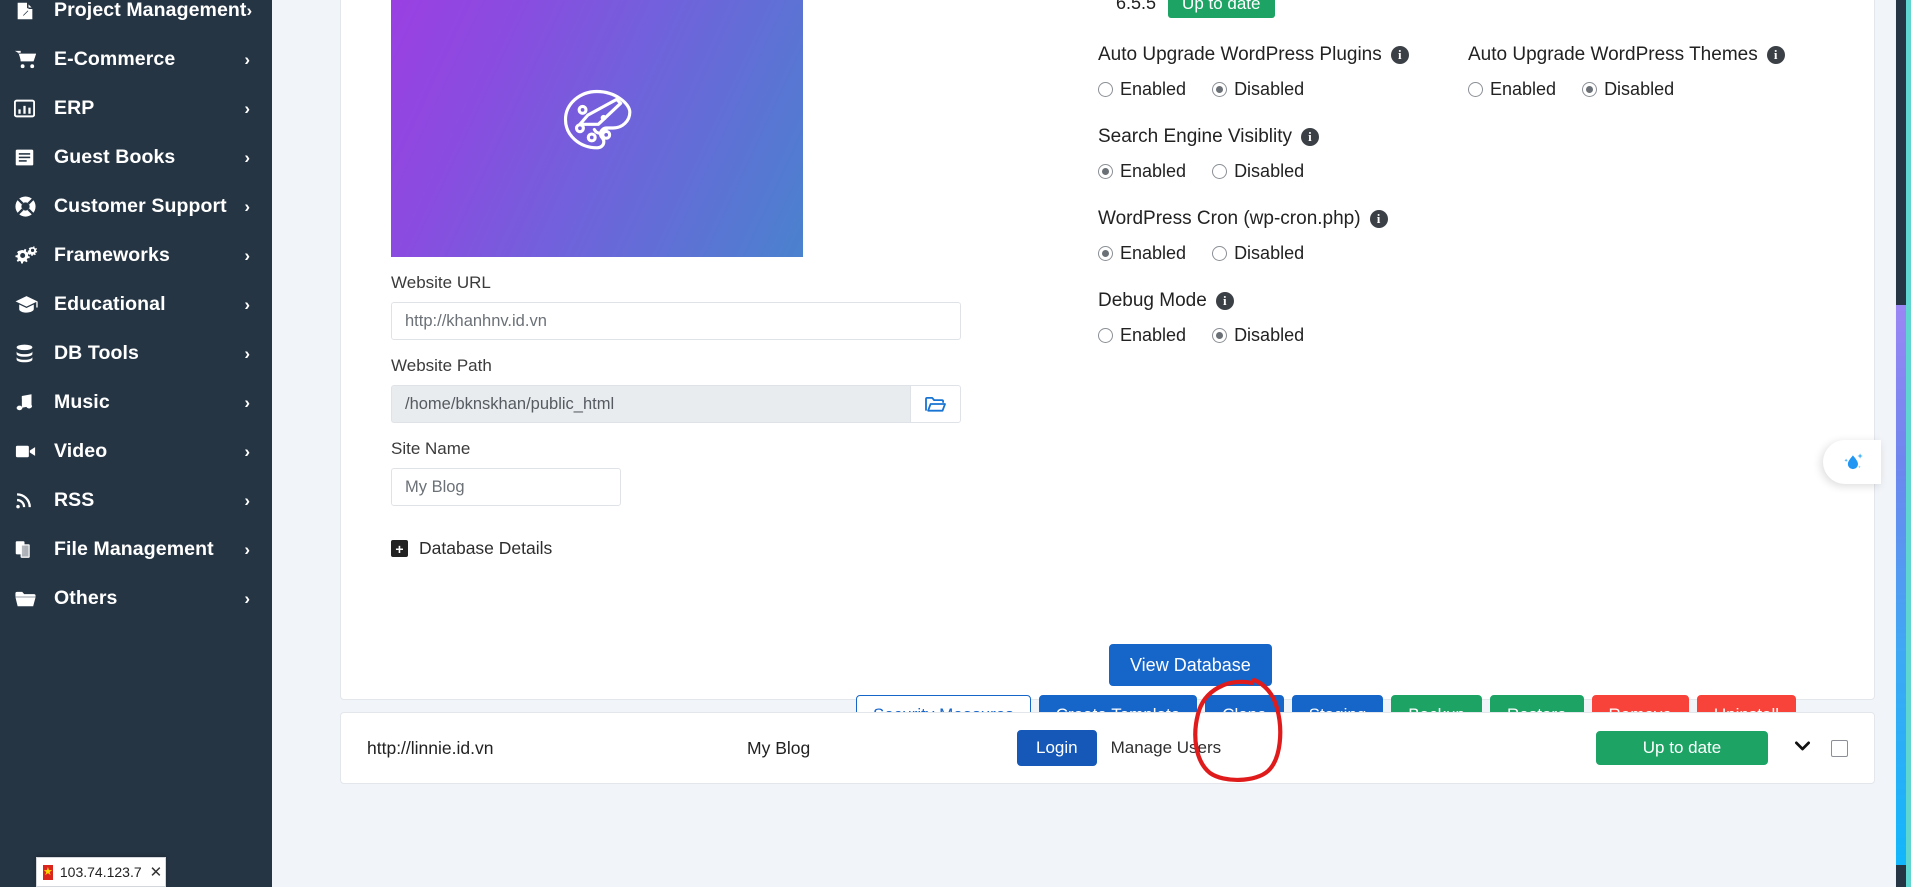 The height and width of the screenshot is (887, 1911). What do you see at coordinates (1142, 335) in the screenshot?
I see `radio-debug-enabled: Enabled` at bounding box center [1142, 335].